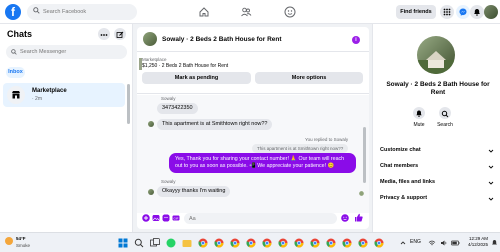 This screenshot has height=252, width=500. Describe the element at coordinates (185, 66) in the screenshot. I see `listing-description: $1,250 · 2 Beds 2 Bath House for Rent` at that location.